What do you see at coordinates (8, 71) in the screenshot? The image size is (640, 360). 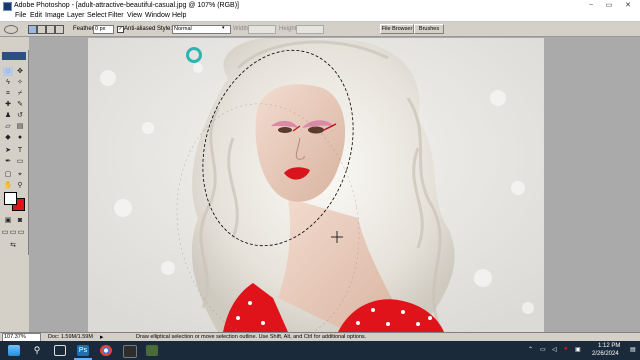 I see `marquee-tool-icon: ◌` at bounding box center [8, 71].